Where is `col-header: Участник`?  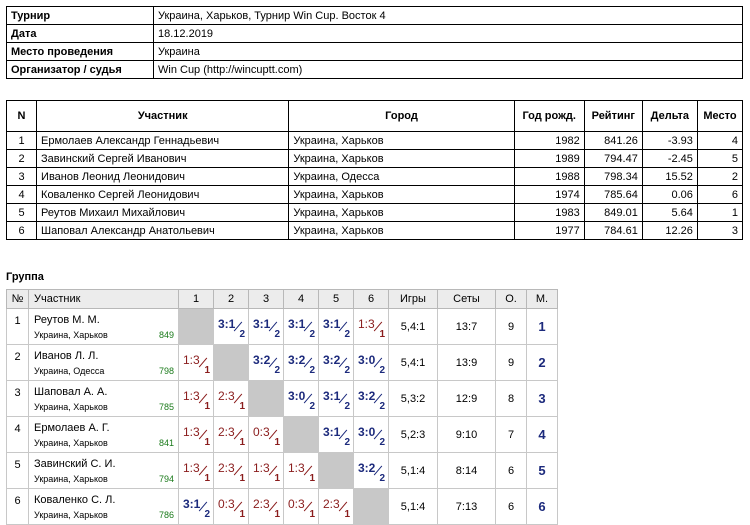 col-header: Участник is located at coordinates (163, 116).